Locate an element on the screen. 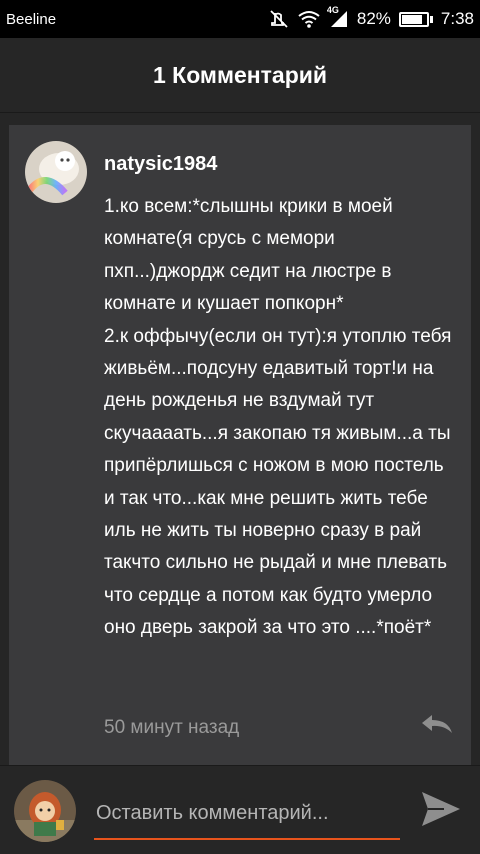 This screenshot has width=480, height=854. clock: 7:38 is located at coordinates (457, 18).